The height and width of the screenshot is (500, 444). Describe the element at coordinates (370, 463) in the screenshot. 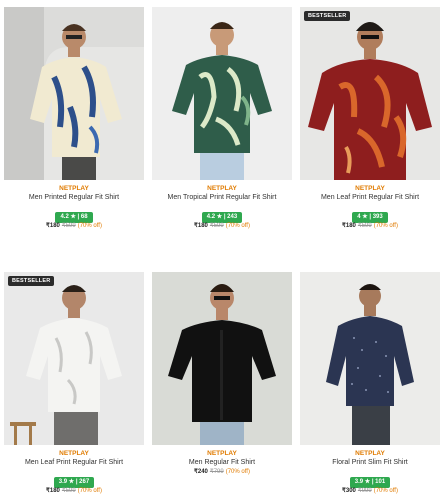

I see `product-title: Floral Print Slim Fit Shirt` at that location.